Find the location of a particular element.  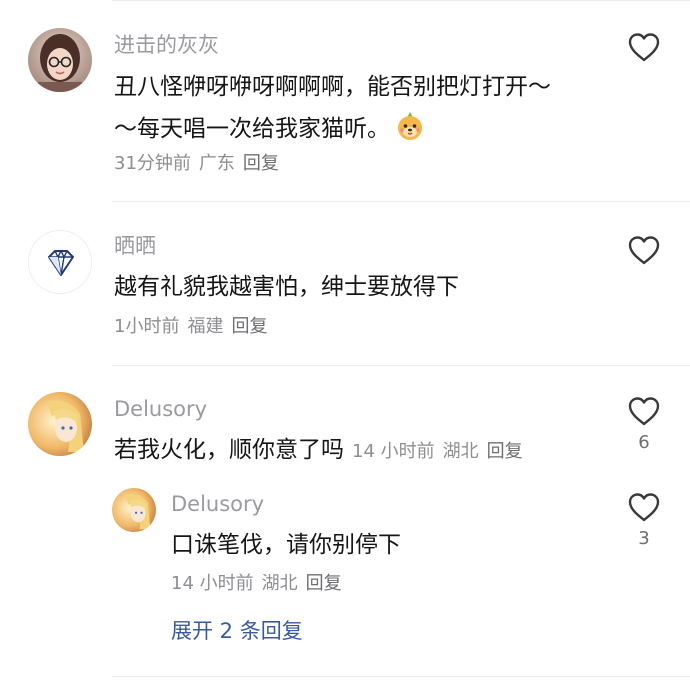

comment-meta: 31分钟前 广东 回复 is located at coordinates (196, 164).